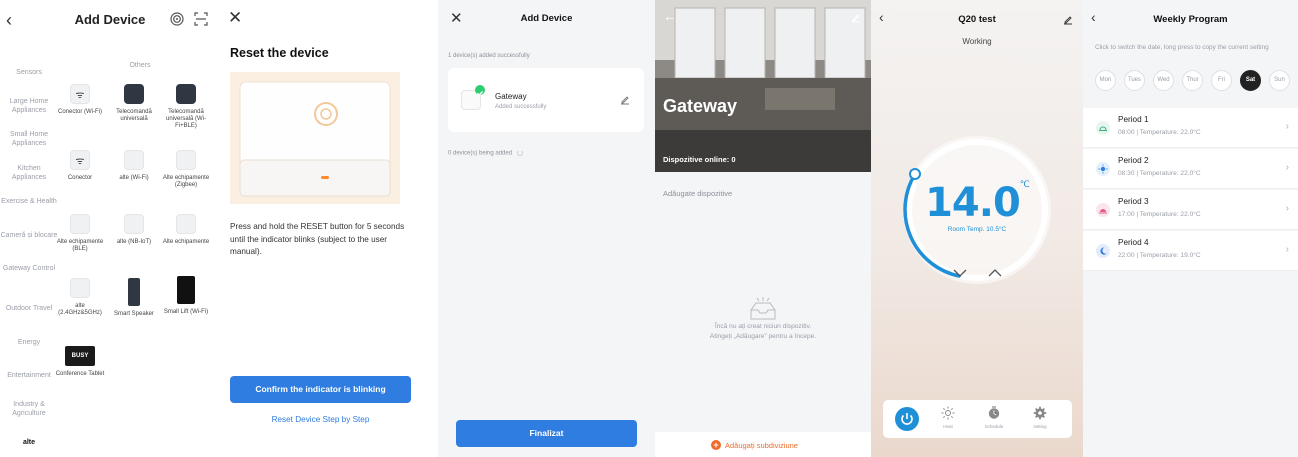  Describe the element at coordinates (29, 375) in the screenshot. I see `category-item: Entertainment` at that location.